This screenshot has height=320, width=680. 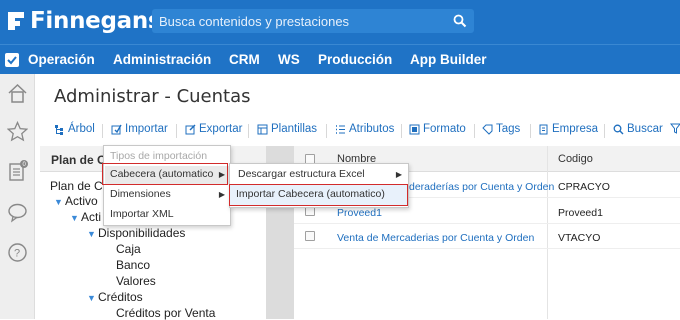 I want to click on brand-logo: Finnegans, so click(x=84, y=21).